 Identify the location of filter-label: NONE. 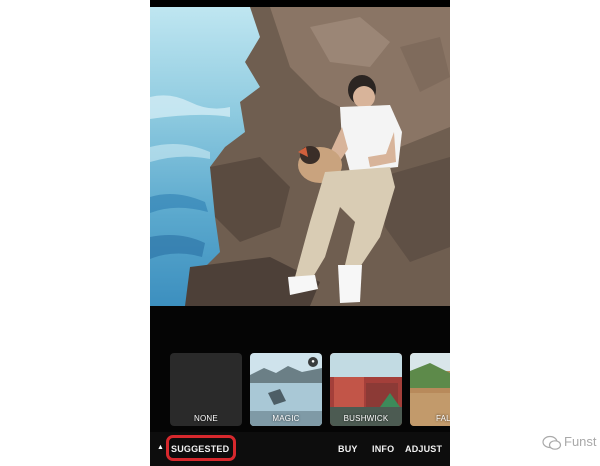
(206, 418).